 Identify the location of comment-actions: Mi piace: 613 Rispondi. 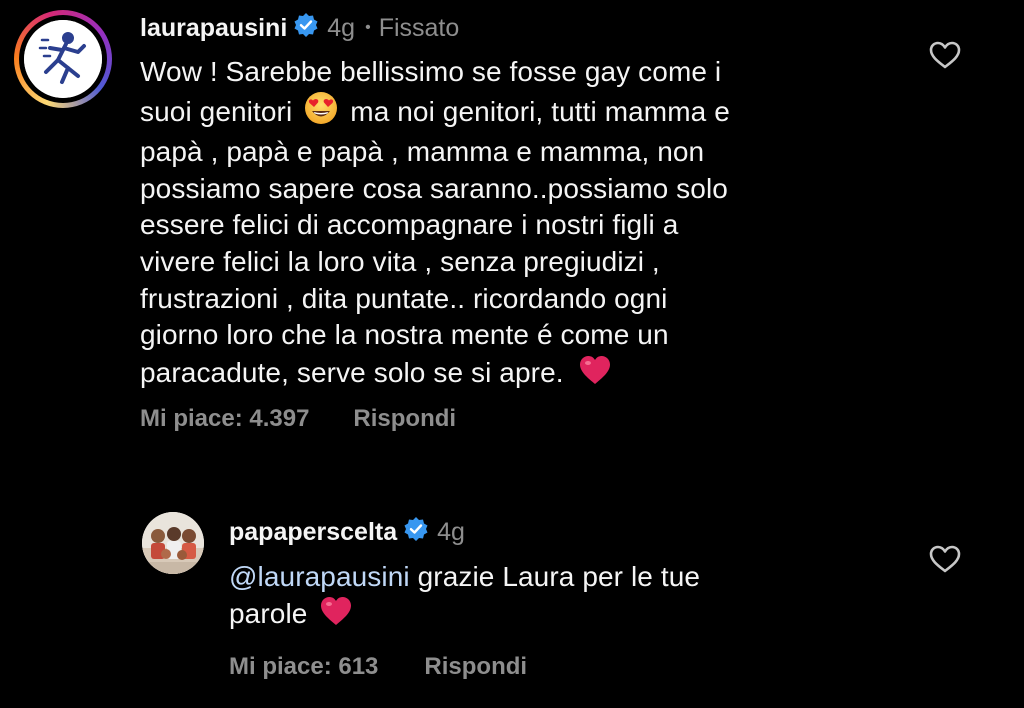
(378, 667).